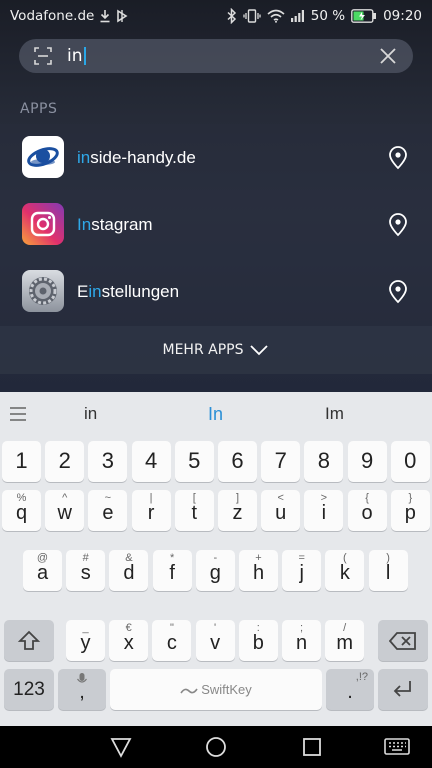 This screenshot has height=768, width=432. What do you see at coordinates (344, 573) in the screenshot?
I see `key-label: k` at bounding box center [344, 573].